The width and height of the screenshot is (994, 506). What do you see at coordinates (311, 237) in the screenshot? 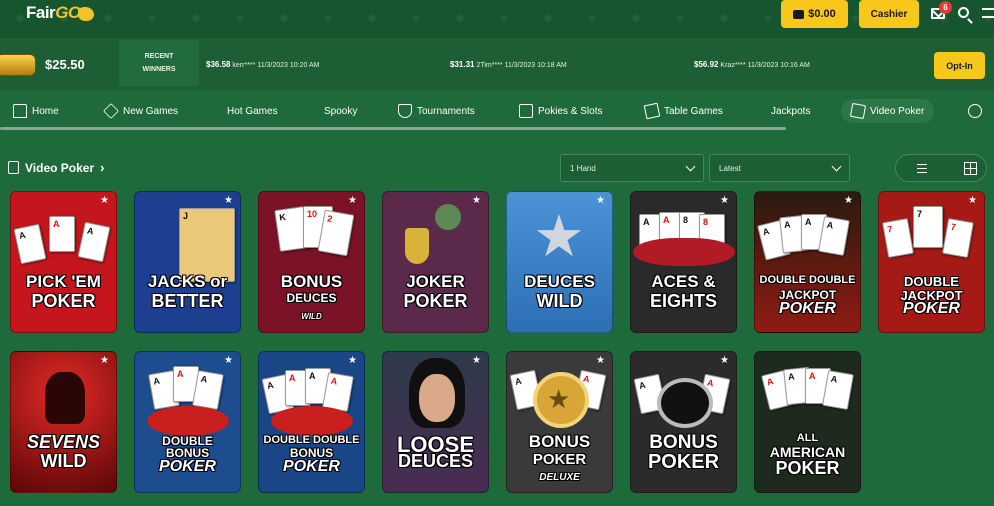
I see `cards-art: K 10 2` at bounding box center [311, 237].